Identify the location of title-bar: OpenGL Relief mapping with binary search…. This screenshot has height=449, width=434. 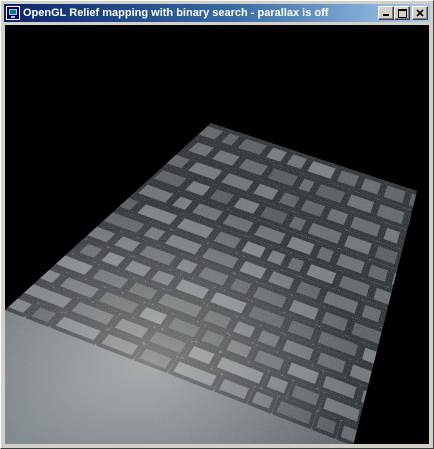
(217, 13).